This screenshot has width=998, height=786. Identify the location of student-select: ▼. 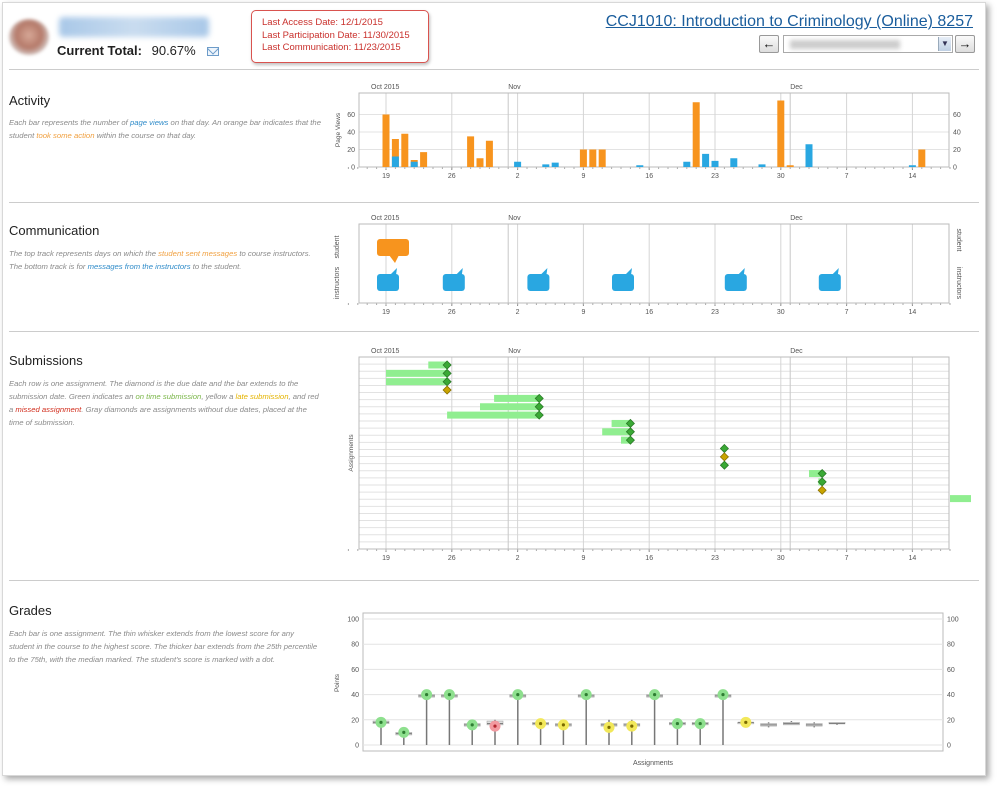
(868, 44).